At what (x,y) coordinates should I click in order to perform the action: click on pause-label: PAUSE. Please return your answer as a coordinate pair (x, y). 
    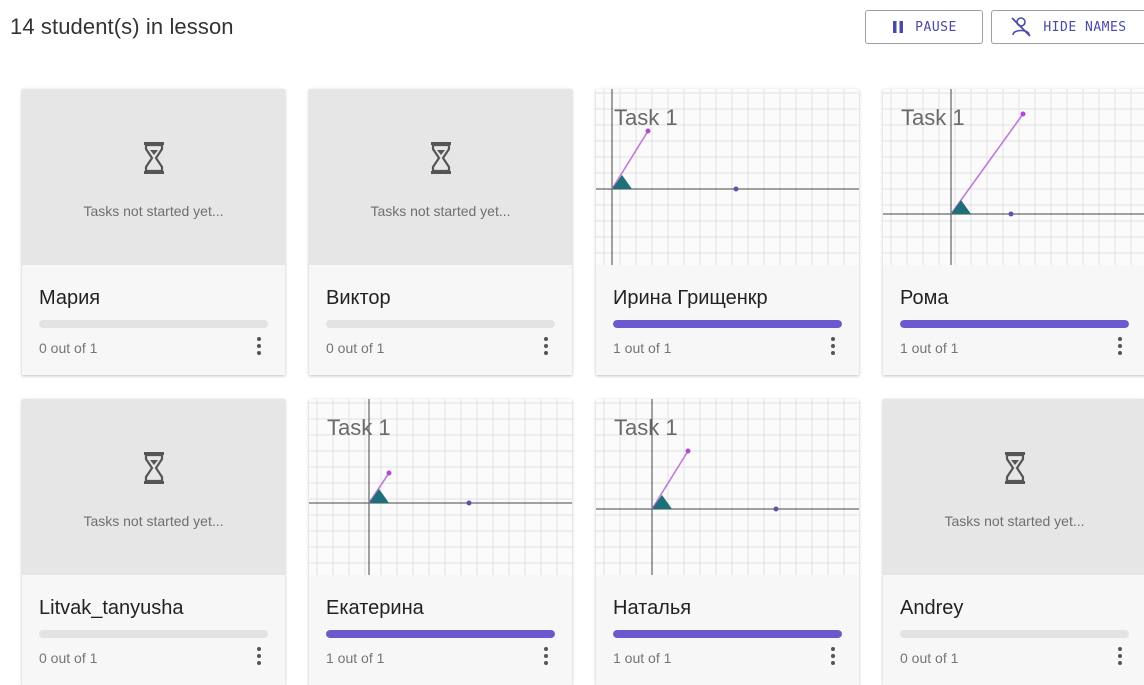
    Looking at the image, I should click on (936, 27).